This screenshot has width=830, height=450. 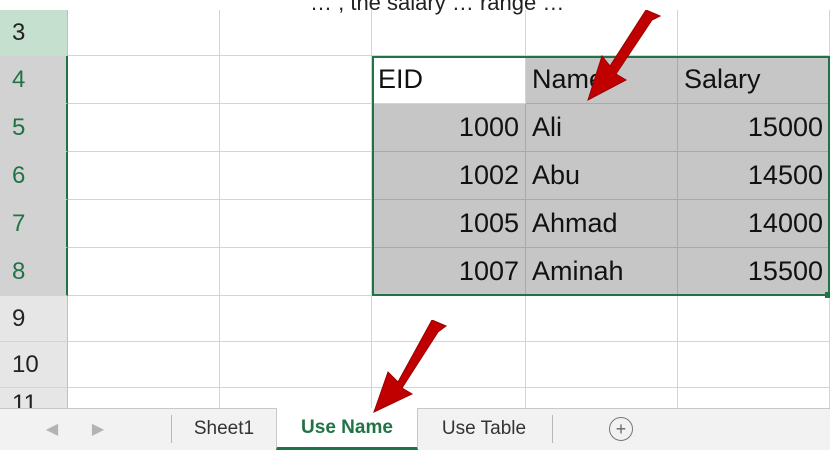 I want to click on cell-b8, so click(x=296, y=272).